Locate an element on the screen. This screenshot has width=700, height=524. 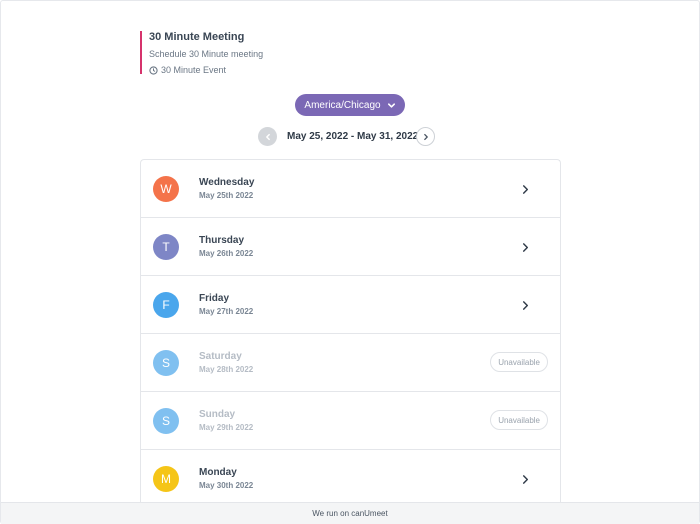
next-week-button is located at coordinates (425, 136).